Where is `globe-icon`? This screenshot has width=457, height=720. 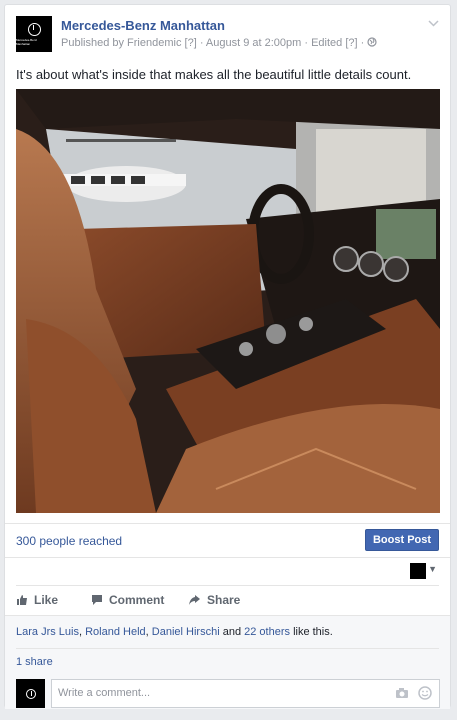 globe-icon is located at coordinates (372, 42).